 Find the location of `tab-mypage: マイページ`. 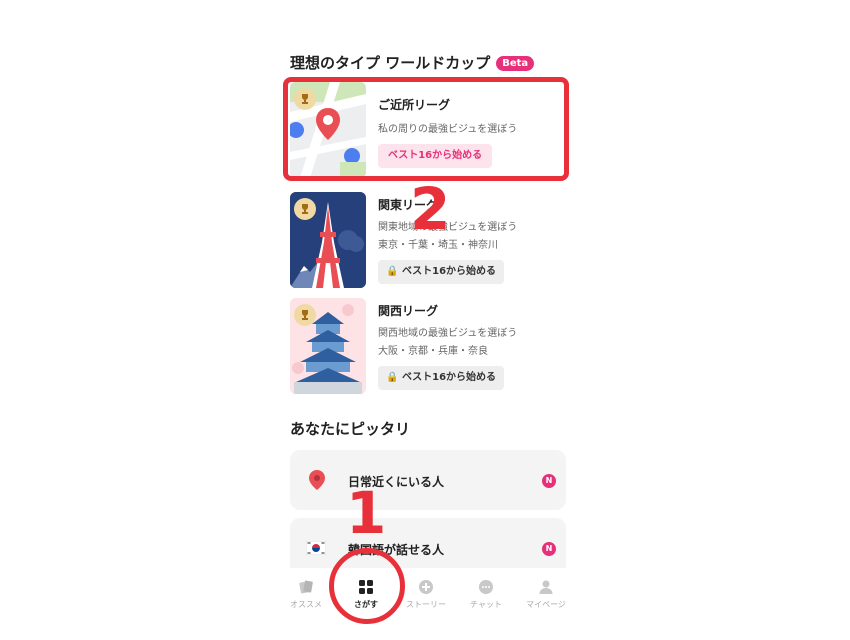

tab-mypage: マイページ is located at coordinates (546, 594).